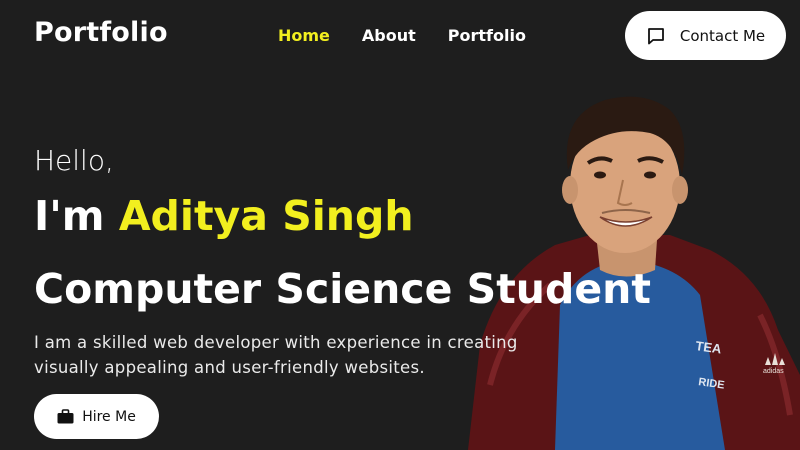 This screenshot has width=800, height=450. I want to click on nav-about: About, so click(389, 35).